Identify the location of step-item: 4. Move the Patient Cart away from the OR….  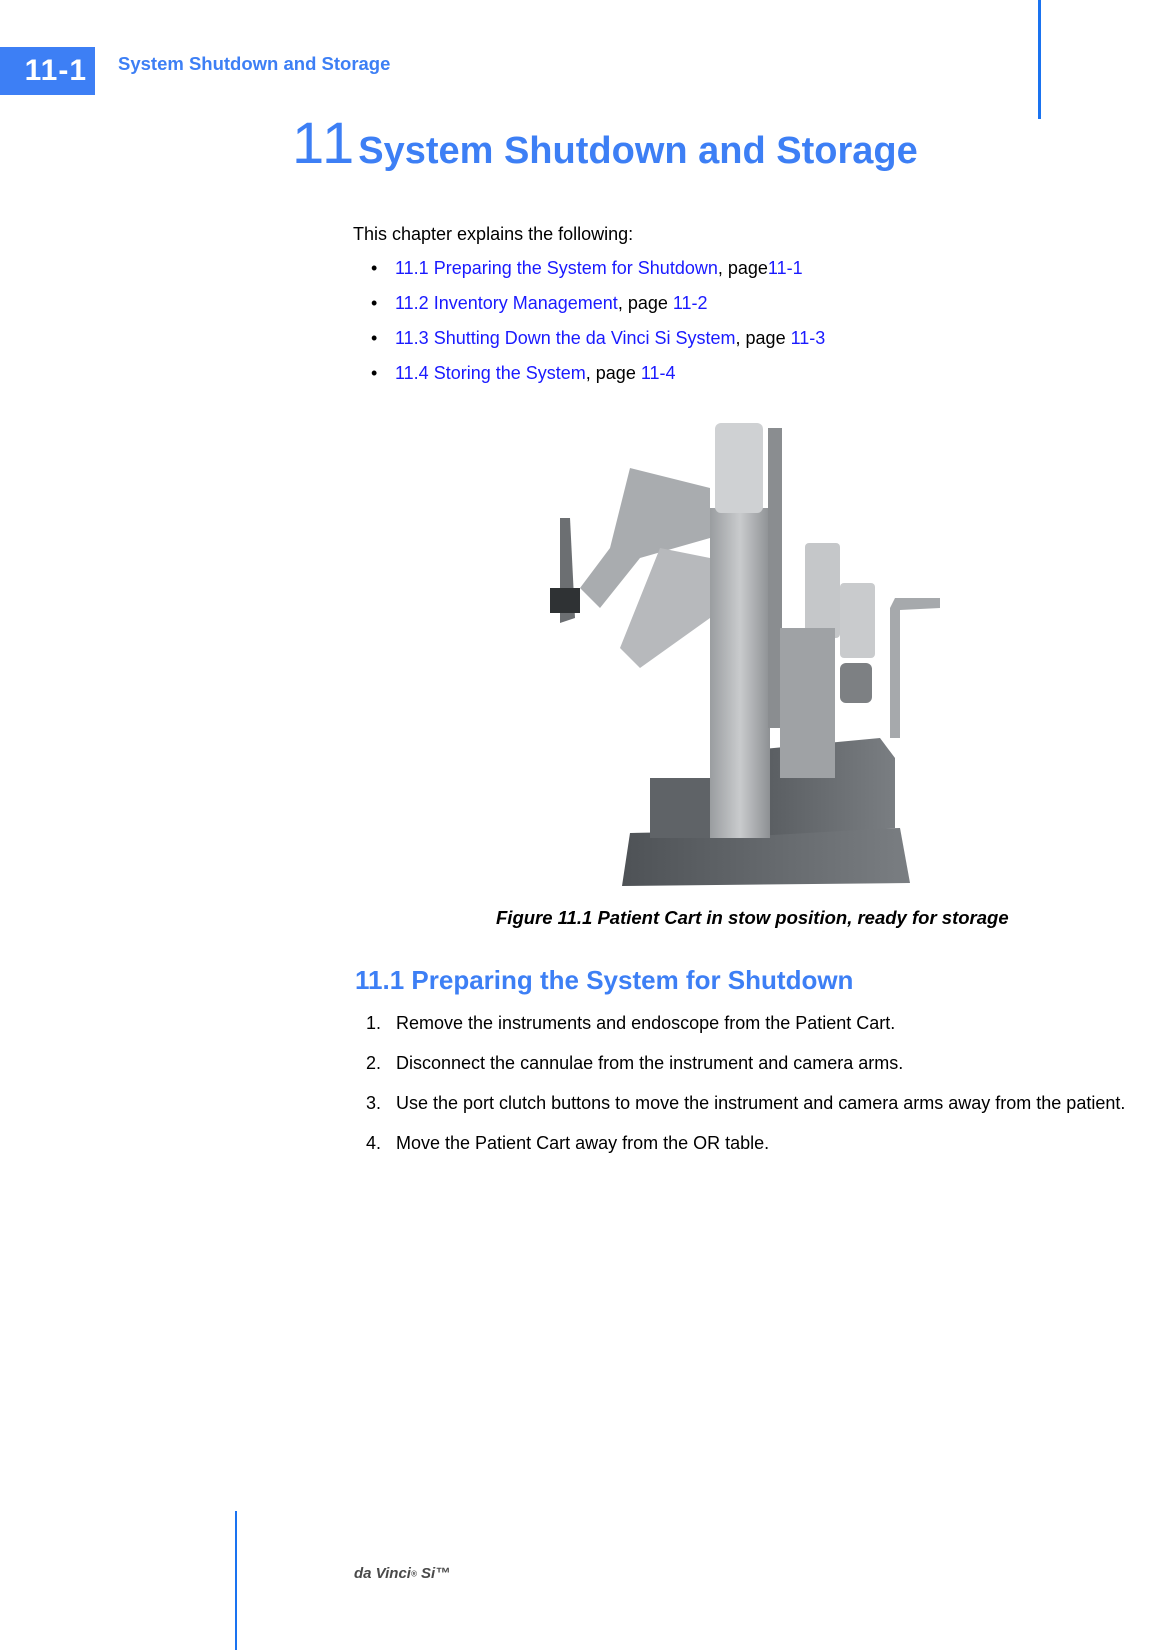
(764, 1143).